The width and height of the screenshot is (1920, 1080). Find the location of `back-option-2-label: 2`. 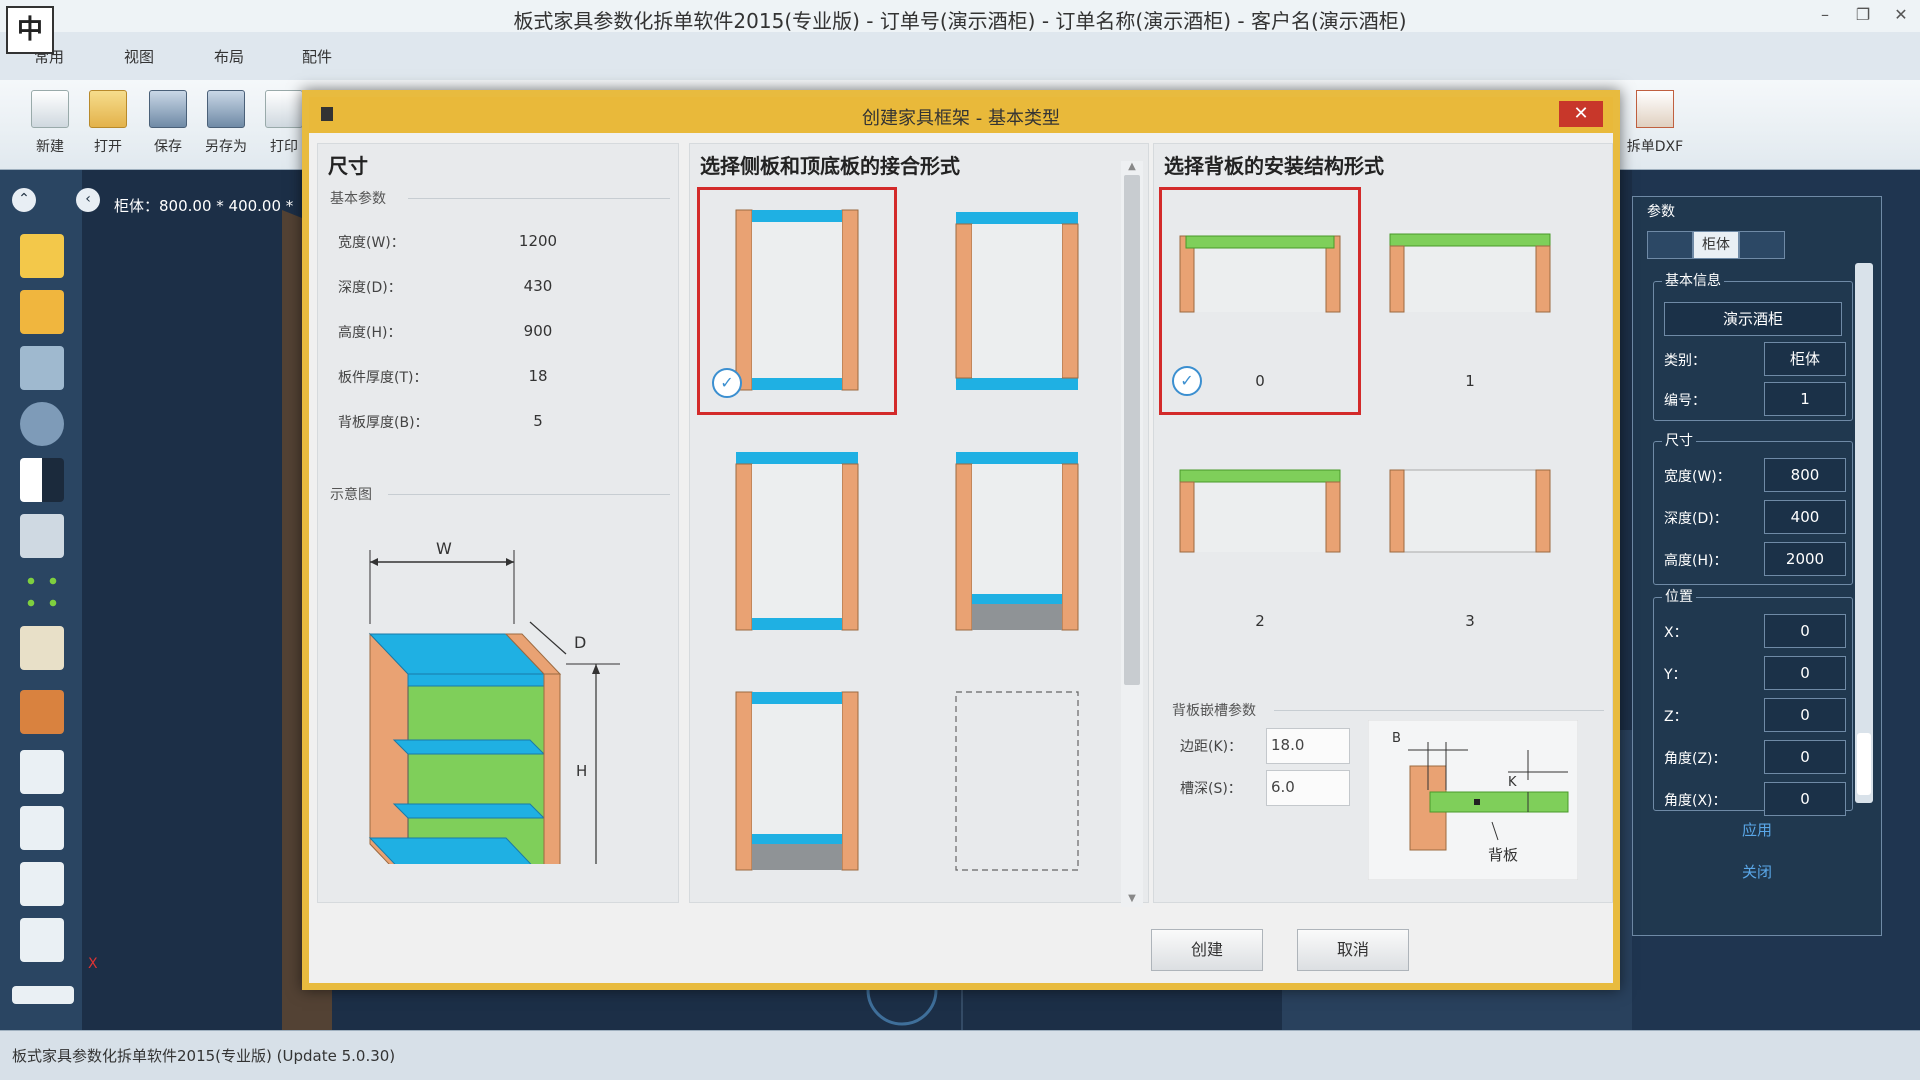

back-option-2-label: 2 is located at coordinates (1260, 621).